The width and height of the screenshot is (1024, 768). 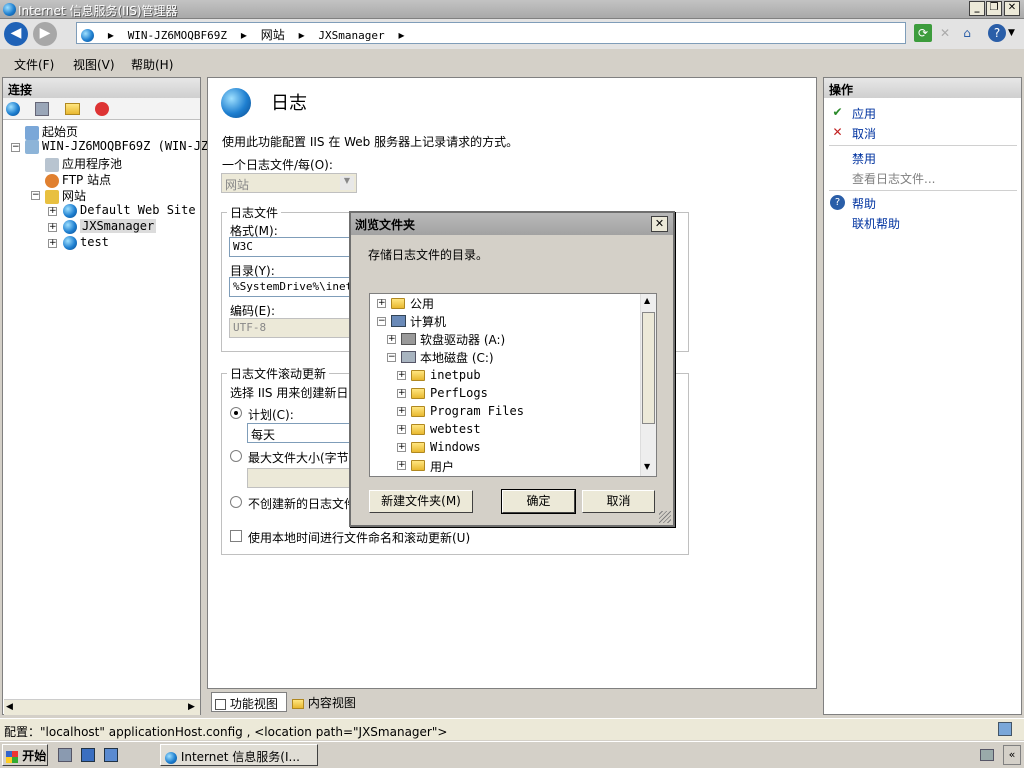 What do you see at coordinates (273, 35) in the screenshot?
I see `breadcrumb-sites: 网站` at bounding box center [273, 35].